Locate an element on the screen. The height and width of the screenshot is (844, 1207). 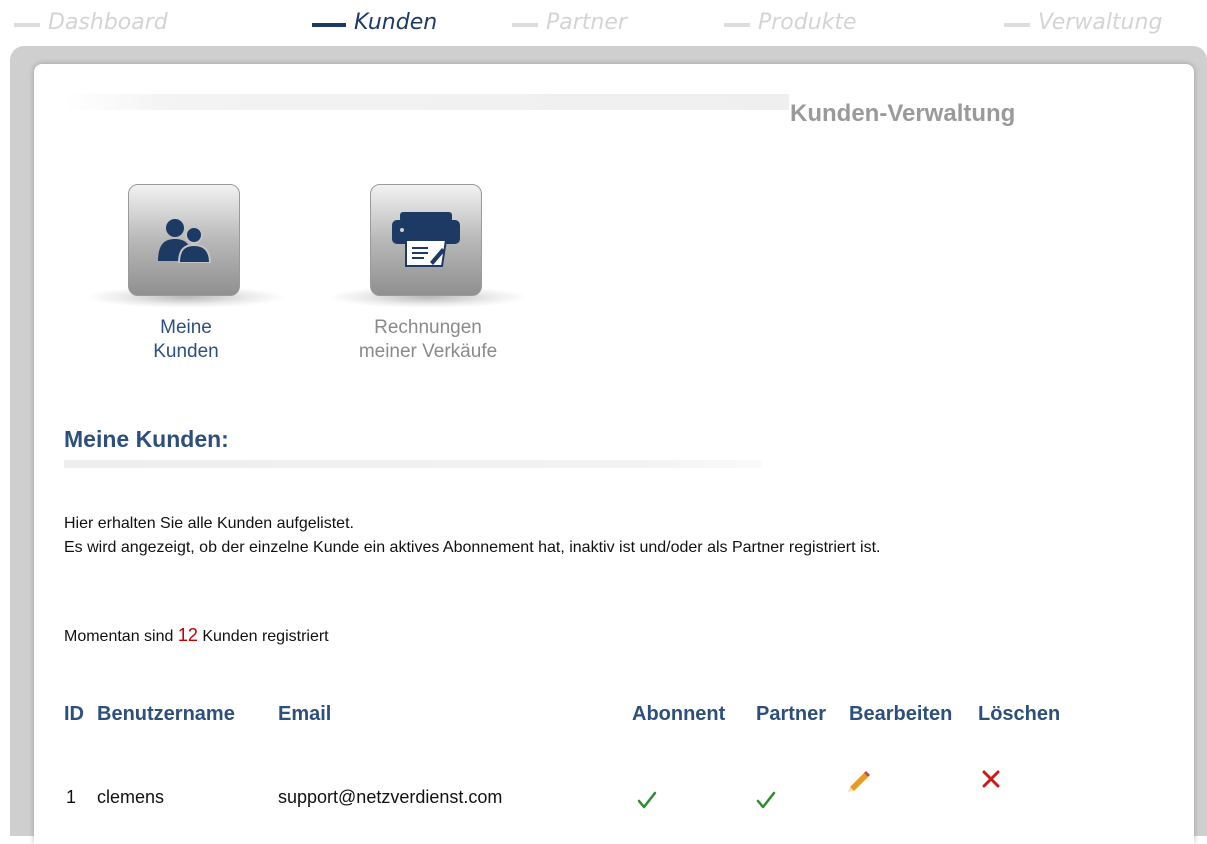
nav-kunden: Kunden is located at coordinates (374, 22).